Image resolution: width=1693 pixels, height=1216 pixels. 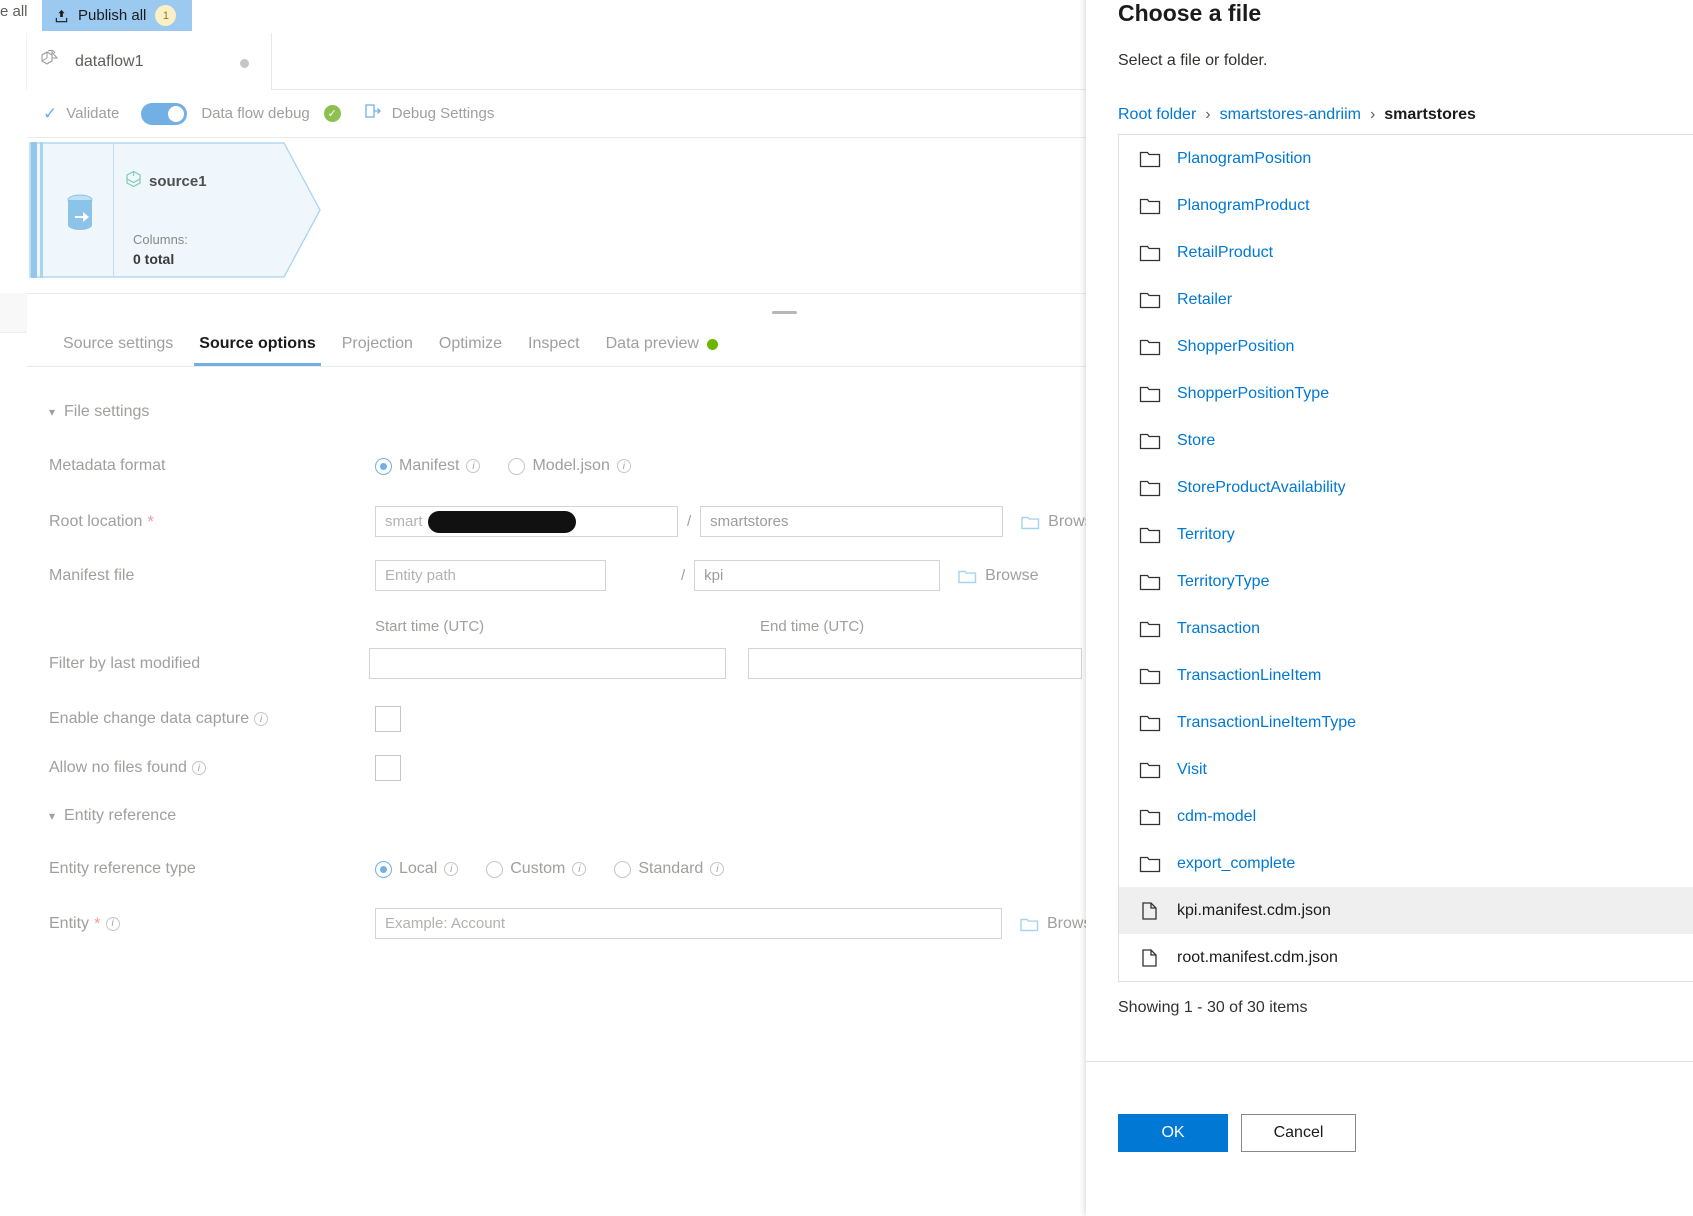 What do you see at coordinates (189, 869) in the screenshot?
I see `entity-reference-type-label: Entity reference type` at bounding box center [189, 869].